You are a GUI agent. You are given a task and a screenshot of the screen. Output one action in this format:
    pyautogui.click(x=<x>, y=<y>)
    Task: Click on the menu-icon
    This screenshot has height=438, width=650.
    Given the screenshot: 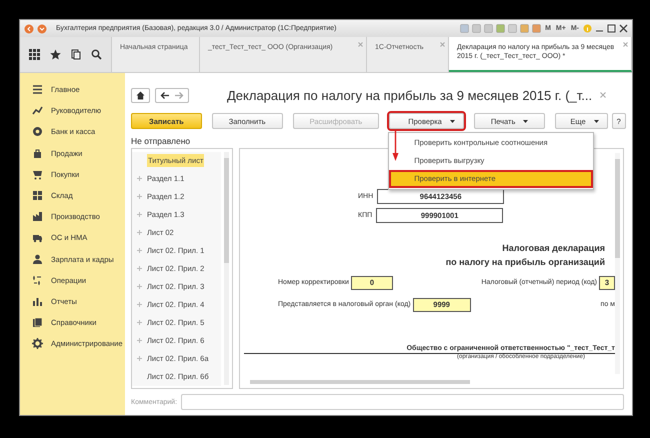 What is the action you would take?
    pyautogui.click(x=37, y=90)
    